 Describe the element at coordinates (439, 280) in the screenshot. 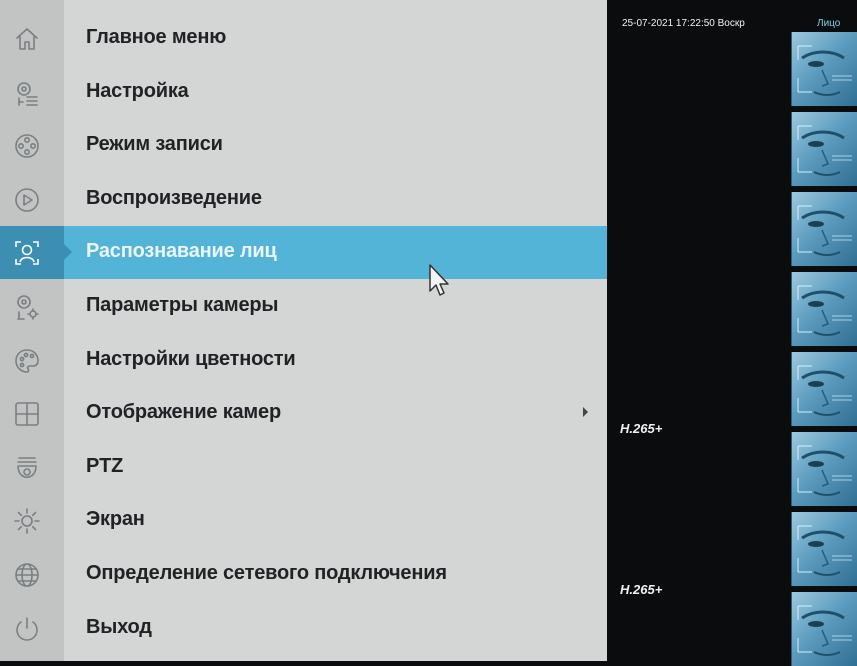

I see `mouse-cursor-icon` at that location.